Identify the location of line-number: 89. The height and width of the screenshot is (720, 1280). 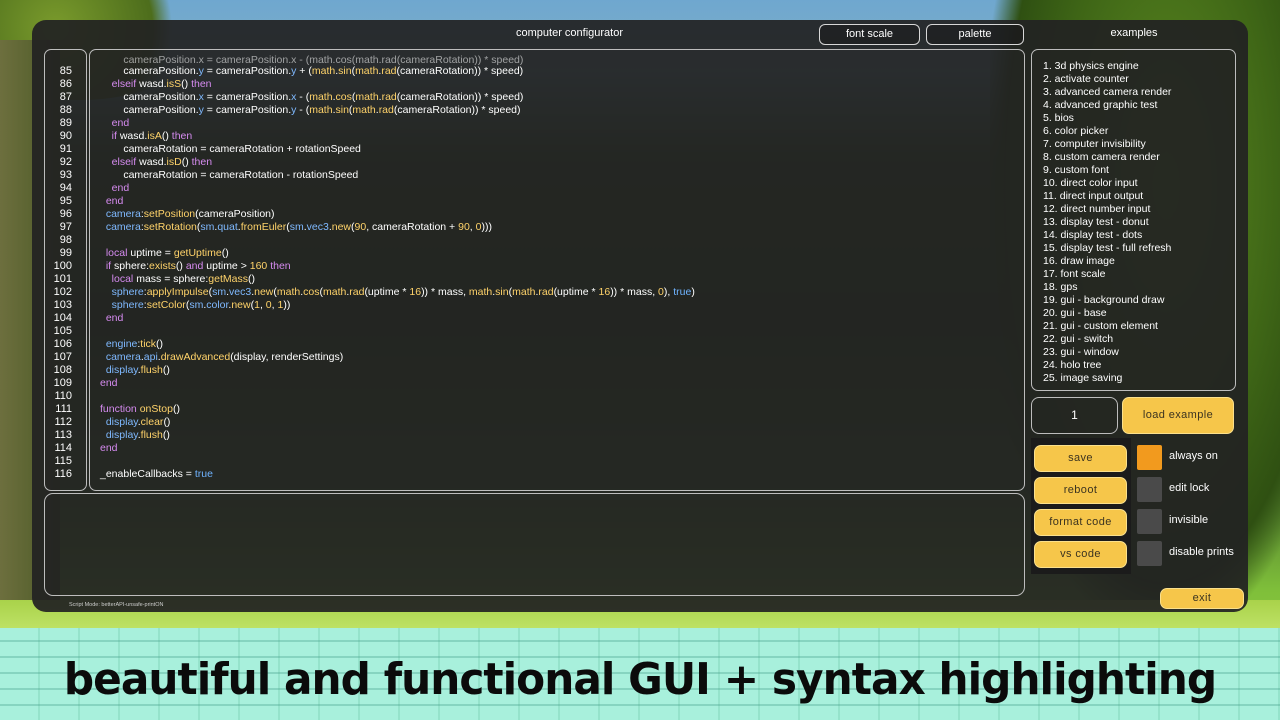
(65, 123).